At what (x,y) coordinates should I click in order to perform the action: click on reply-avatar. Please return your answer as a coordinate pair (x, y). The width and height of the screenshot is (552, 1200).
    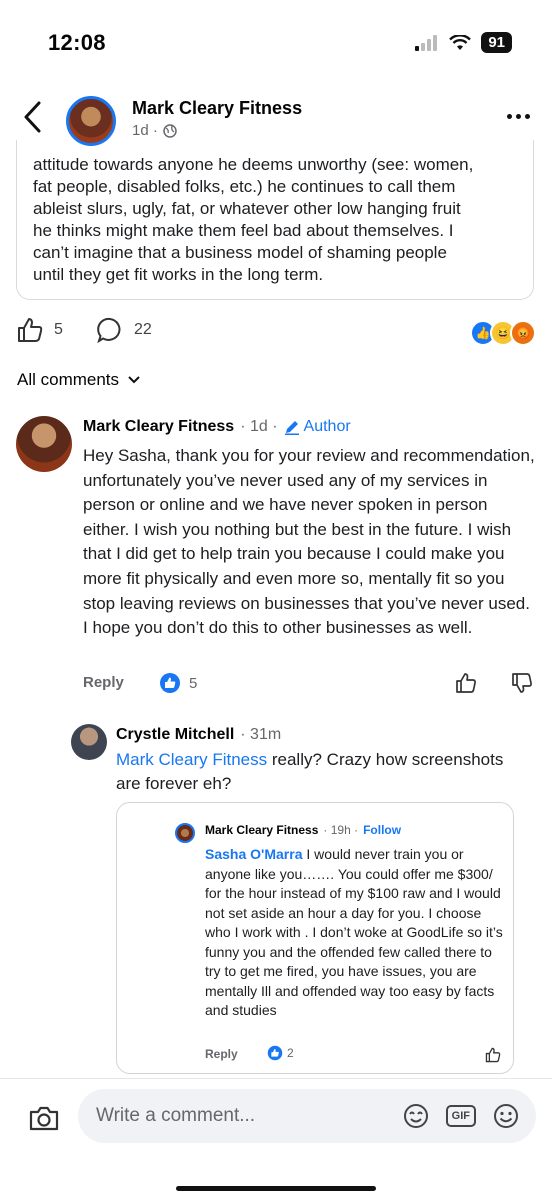
    Looking at the image, I should click on (89, 742).